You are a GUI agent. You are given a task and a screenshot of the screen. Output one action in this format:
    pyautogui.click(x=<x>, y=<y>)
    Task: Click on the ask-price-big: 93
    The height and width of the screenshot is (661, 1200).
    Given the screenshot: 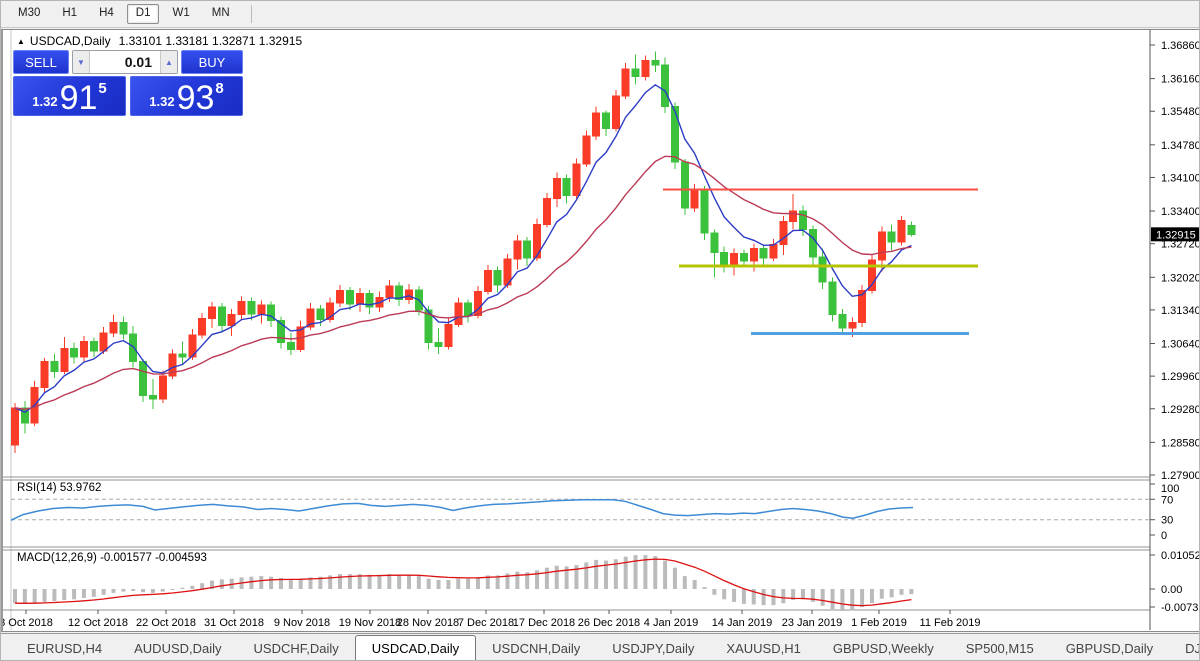 What is the action you would take?
    pyautogui.click(x=195, y=98)
    